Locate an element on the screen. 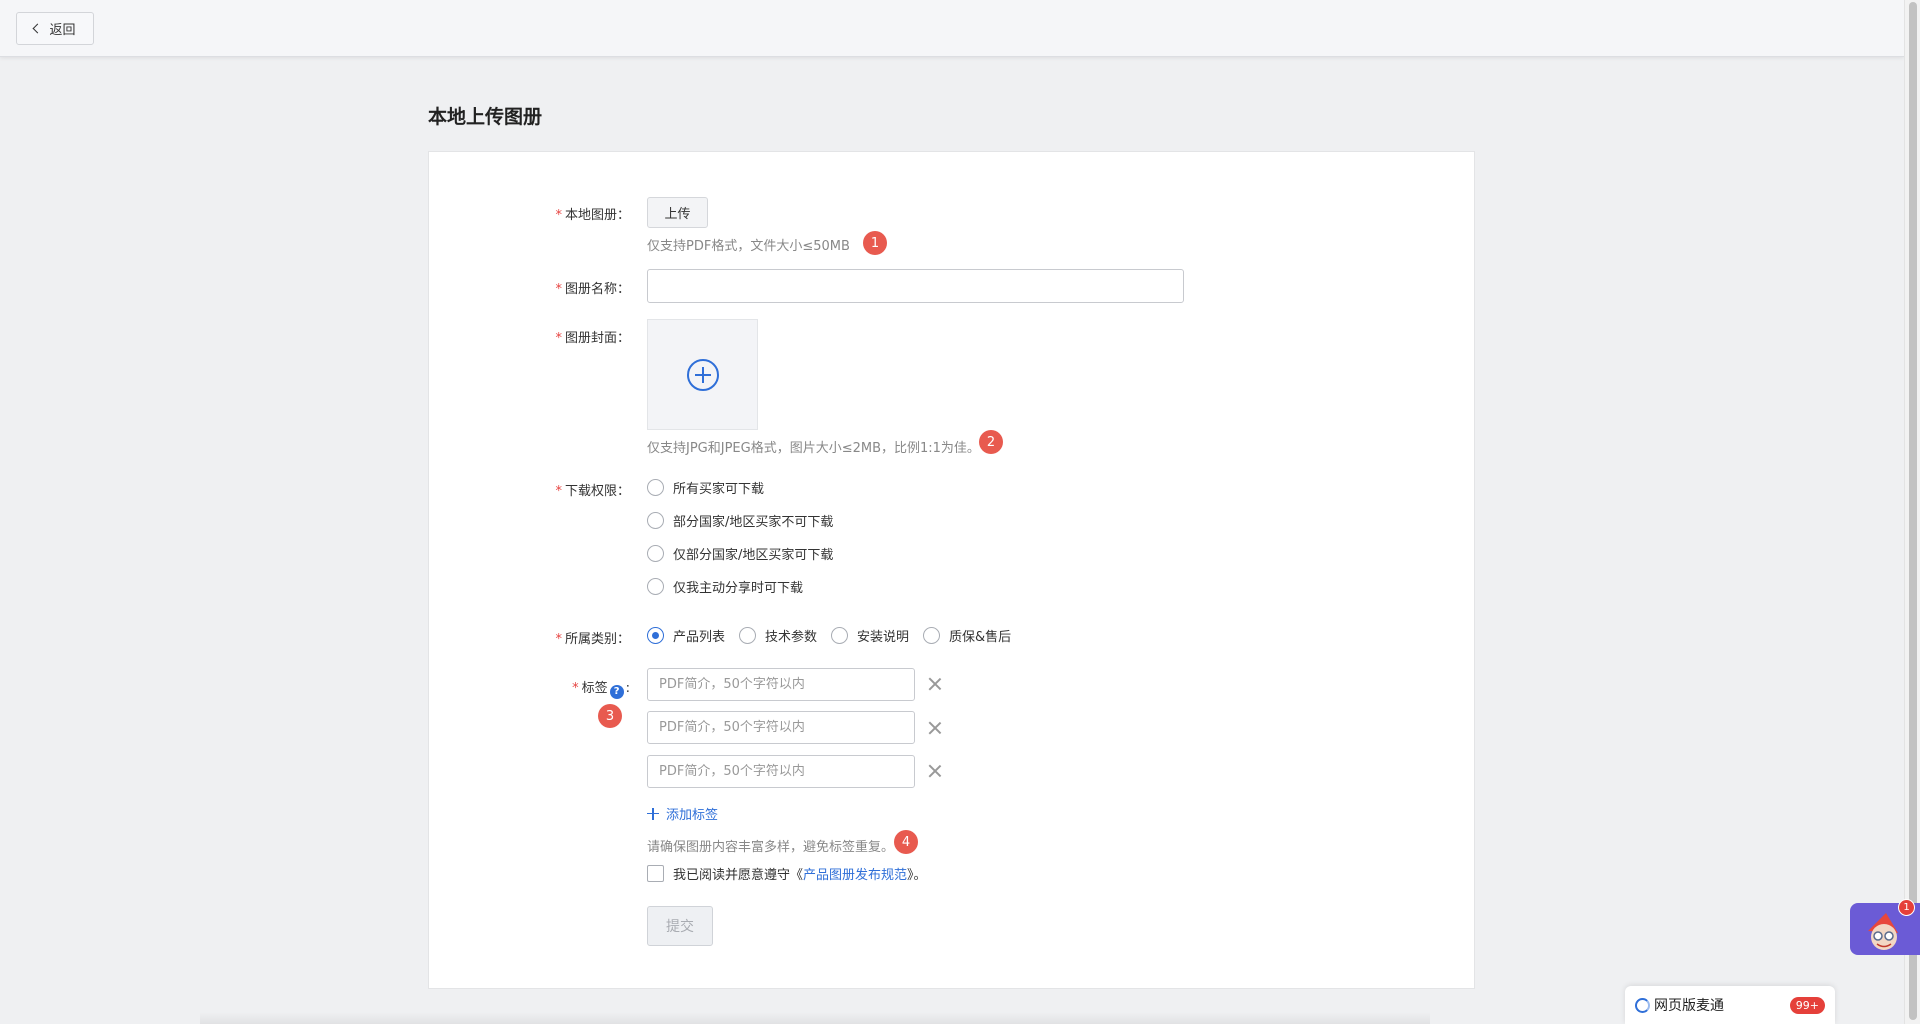  download-permission-label: * 下载权限： is located at coordinates (592, 491).